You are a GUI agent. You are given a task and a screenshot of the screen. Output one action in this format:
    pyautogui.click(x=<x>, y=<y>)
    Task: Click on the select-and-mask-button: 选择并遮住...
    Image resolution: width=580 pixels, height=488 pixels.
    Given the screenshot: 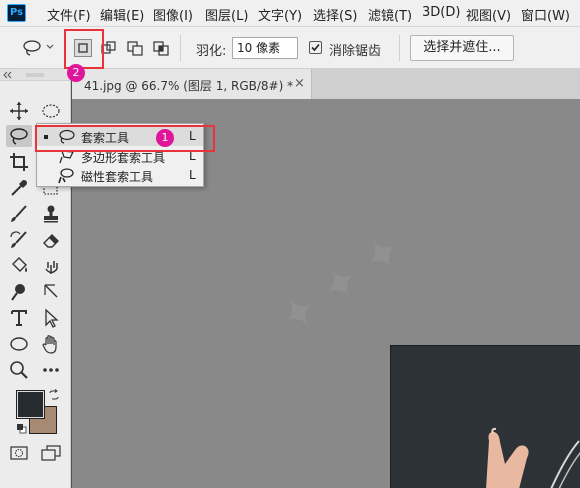 What is the action you would take?
    pyautogui.click(x=462, y=48)
    